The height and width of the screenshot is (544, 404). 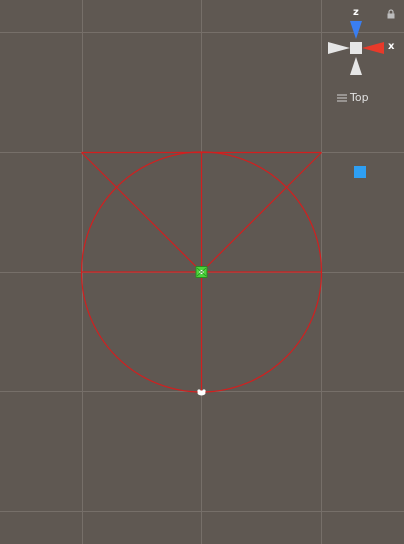 I want to click on gizmo-center-cube, so click(x=356, y=48).